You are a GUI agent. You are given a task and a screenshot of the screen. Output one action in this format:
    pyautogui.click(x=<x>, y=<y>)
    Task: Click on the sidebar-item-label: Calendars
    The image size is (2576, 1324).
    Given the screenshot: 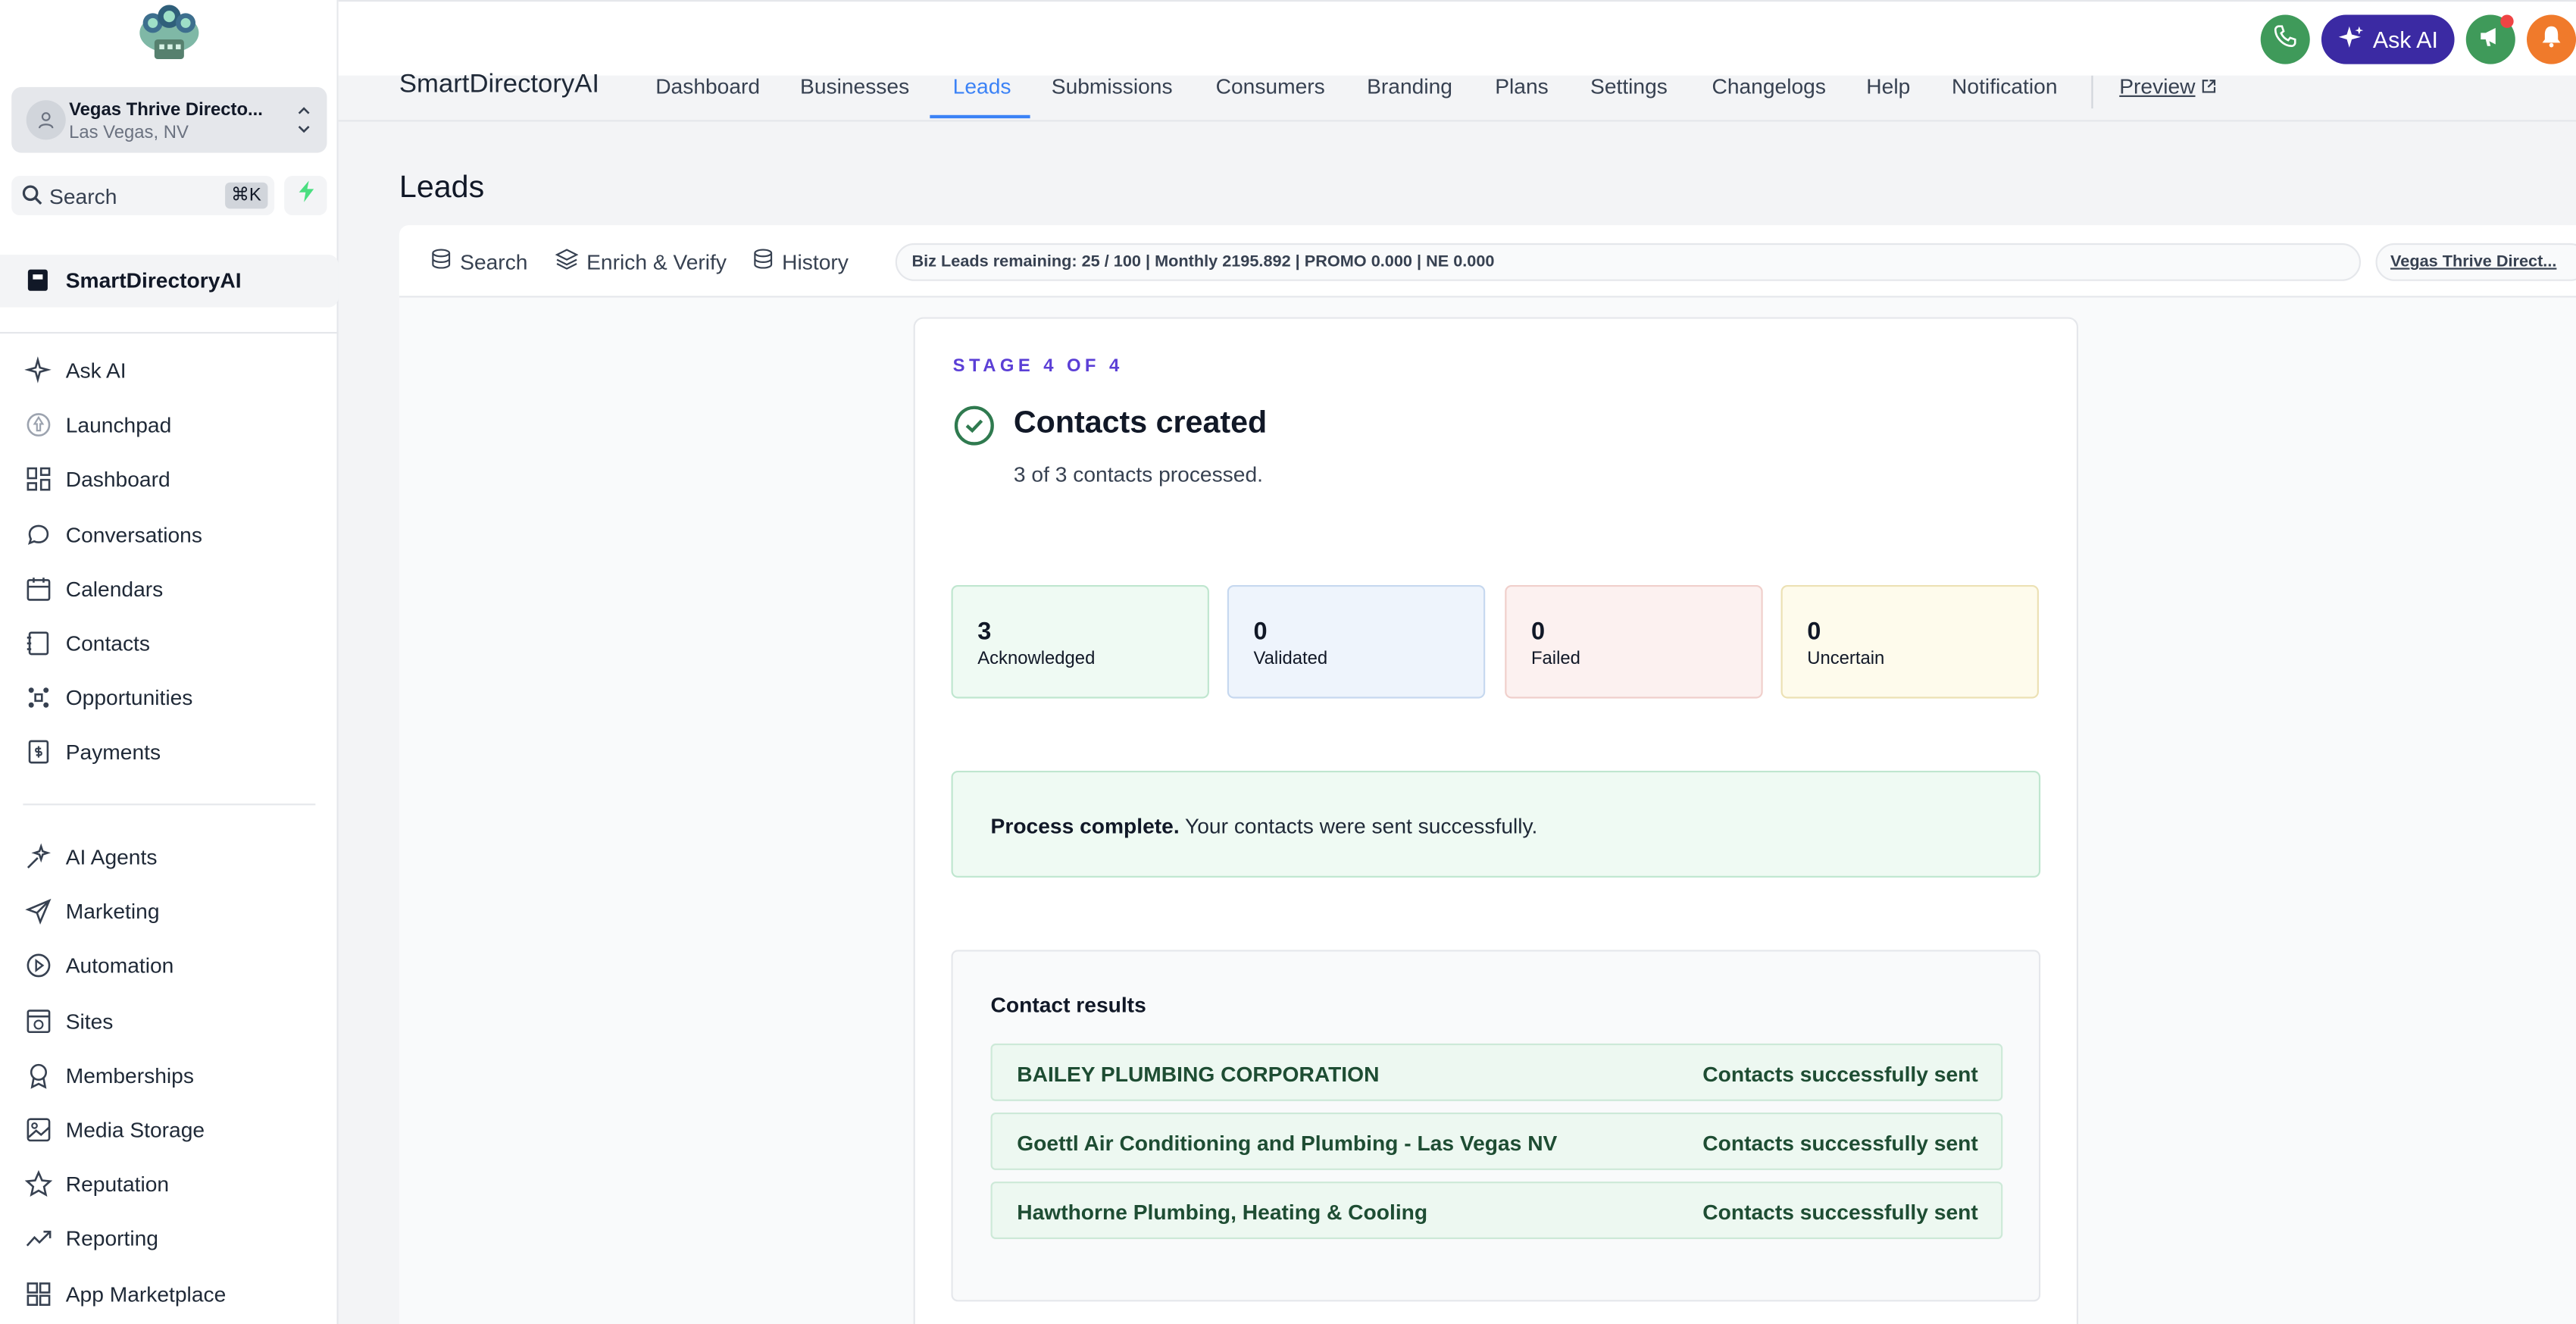 What is the action you would take?
    pyautogui.click(x=114, y=589)
    